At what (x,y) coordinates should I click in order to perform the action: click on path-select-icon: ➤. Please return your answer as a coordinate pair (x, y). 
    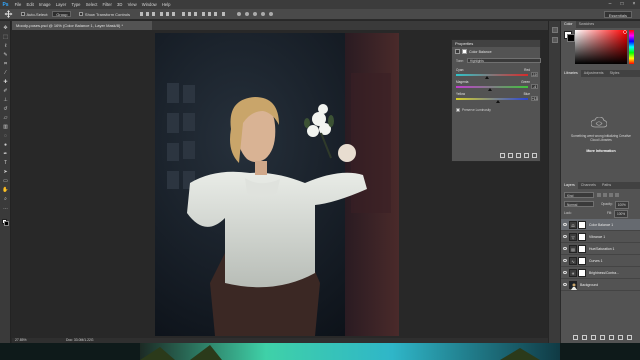
    Looking at the image, I should click on (5, 172).